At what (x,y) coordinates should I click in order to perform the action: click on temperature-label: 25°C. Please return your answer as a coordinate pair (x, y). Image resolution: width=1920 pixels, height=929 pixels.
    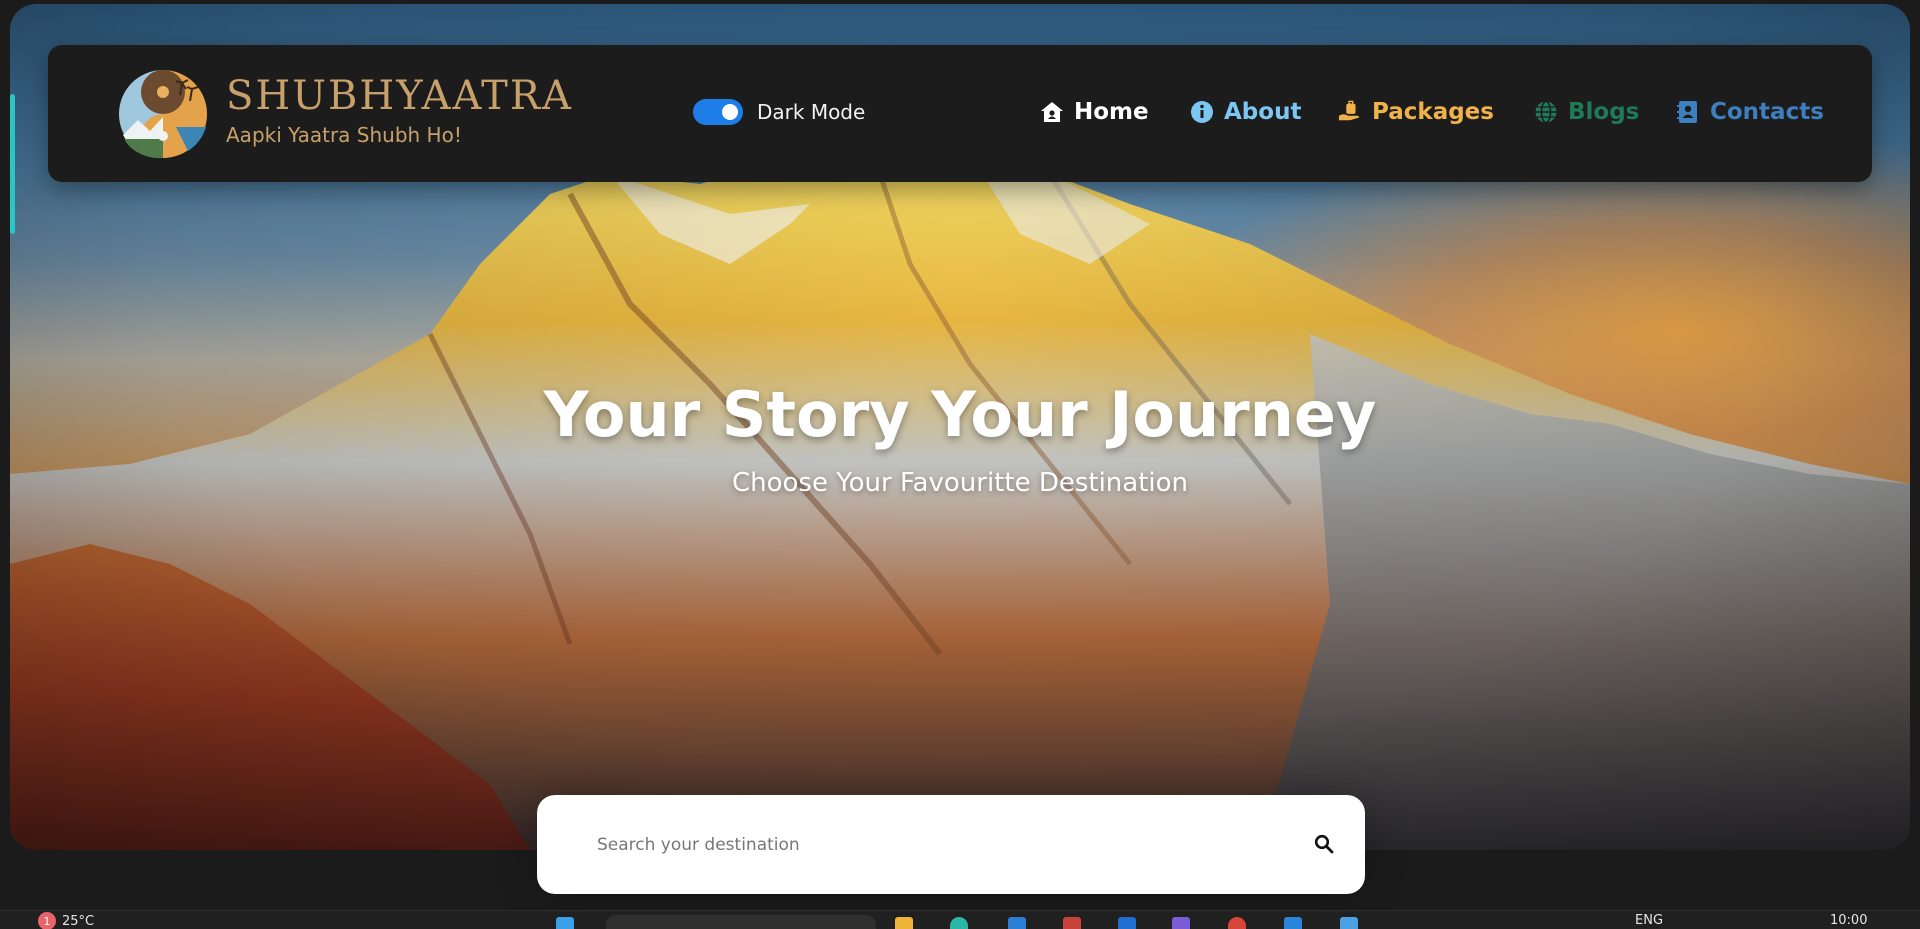
    Looking at the image, I should click on (78, 921).